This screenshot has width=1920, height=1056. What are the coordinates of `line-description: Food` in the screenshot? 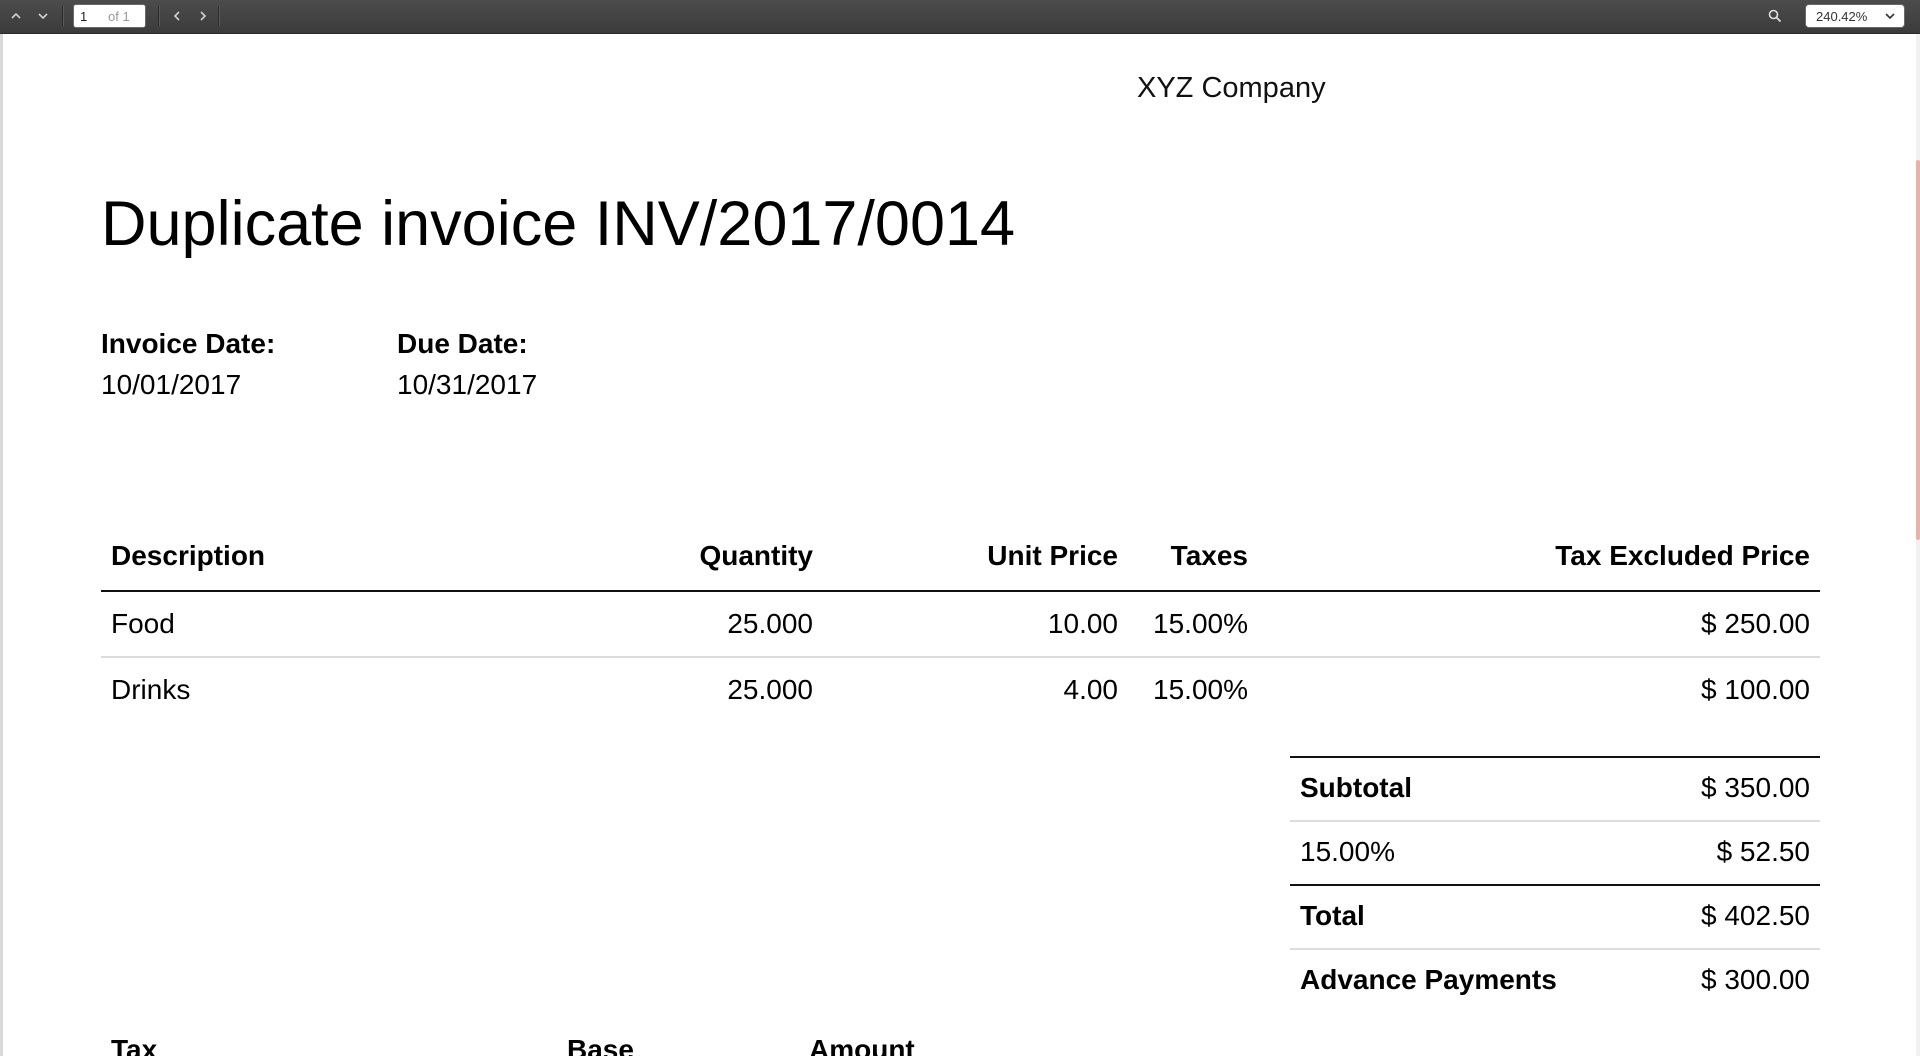 It's located at (143, 623).